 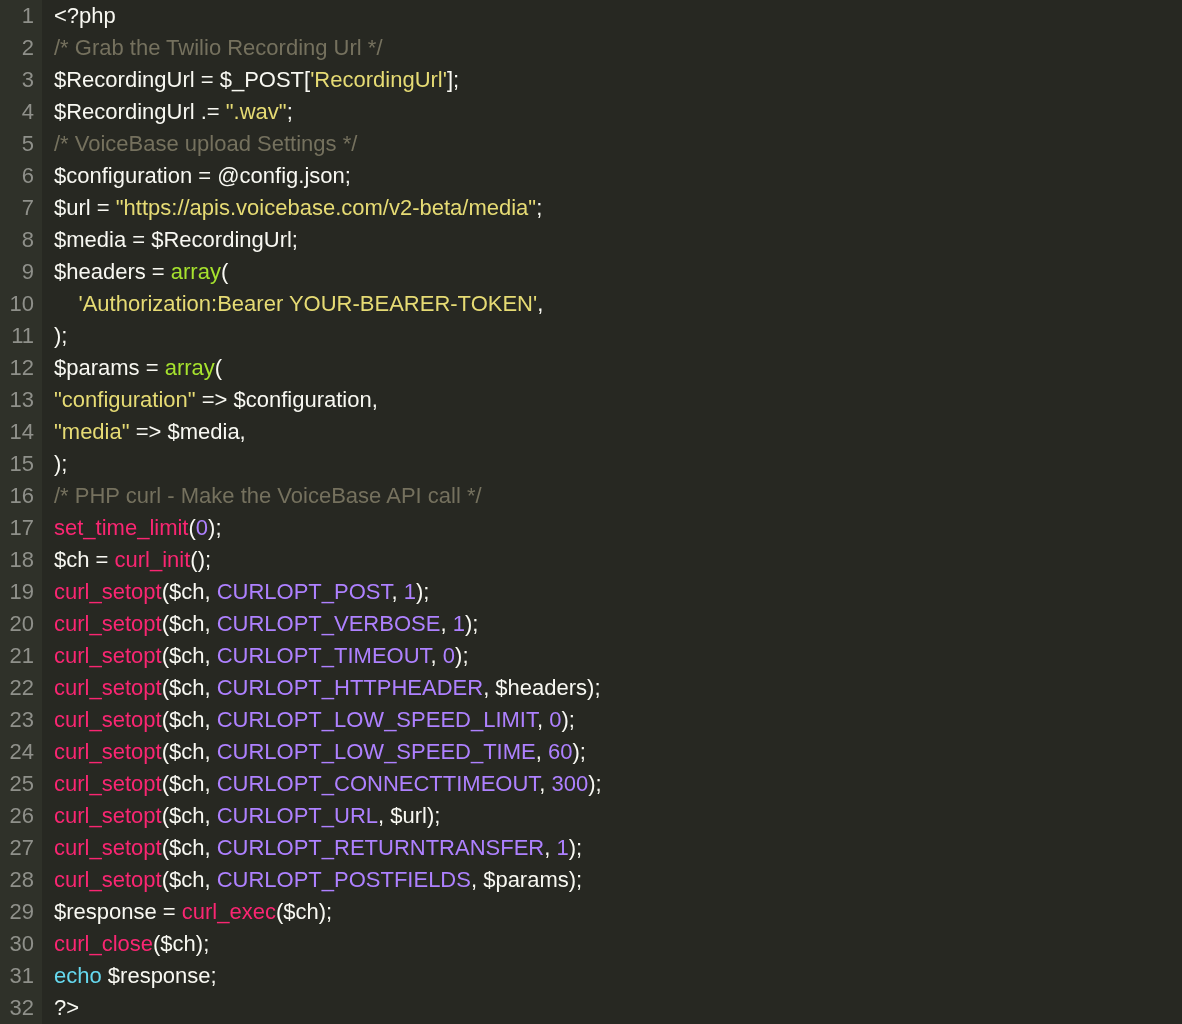 What do you see at coordinates (21, 752) in the screenshot?
I see `line-number: 24` at bounding box center [21, 752].